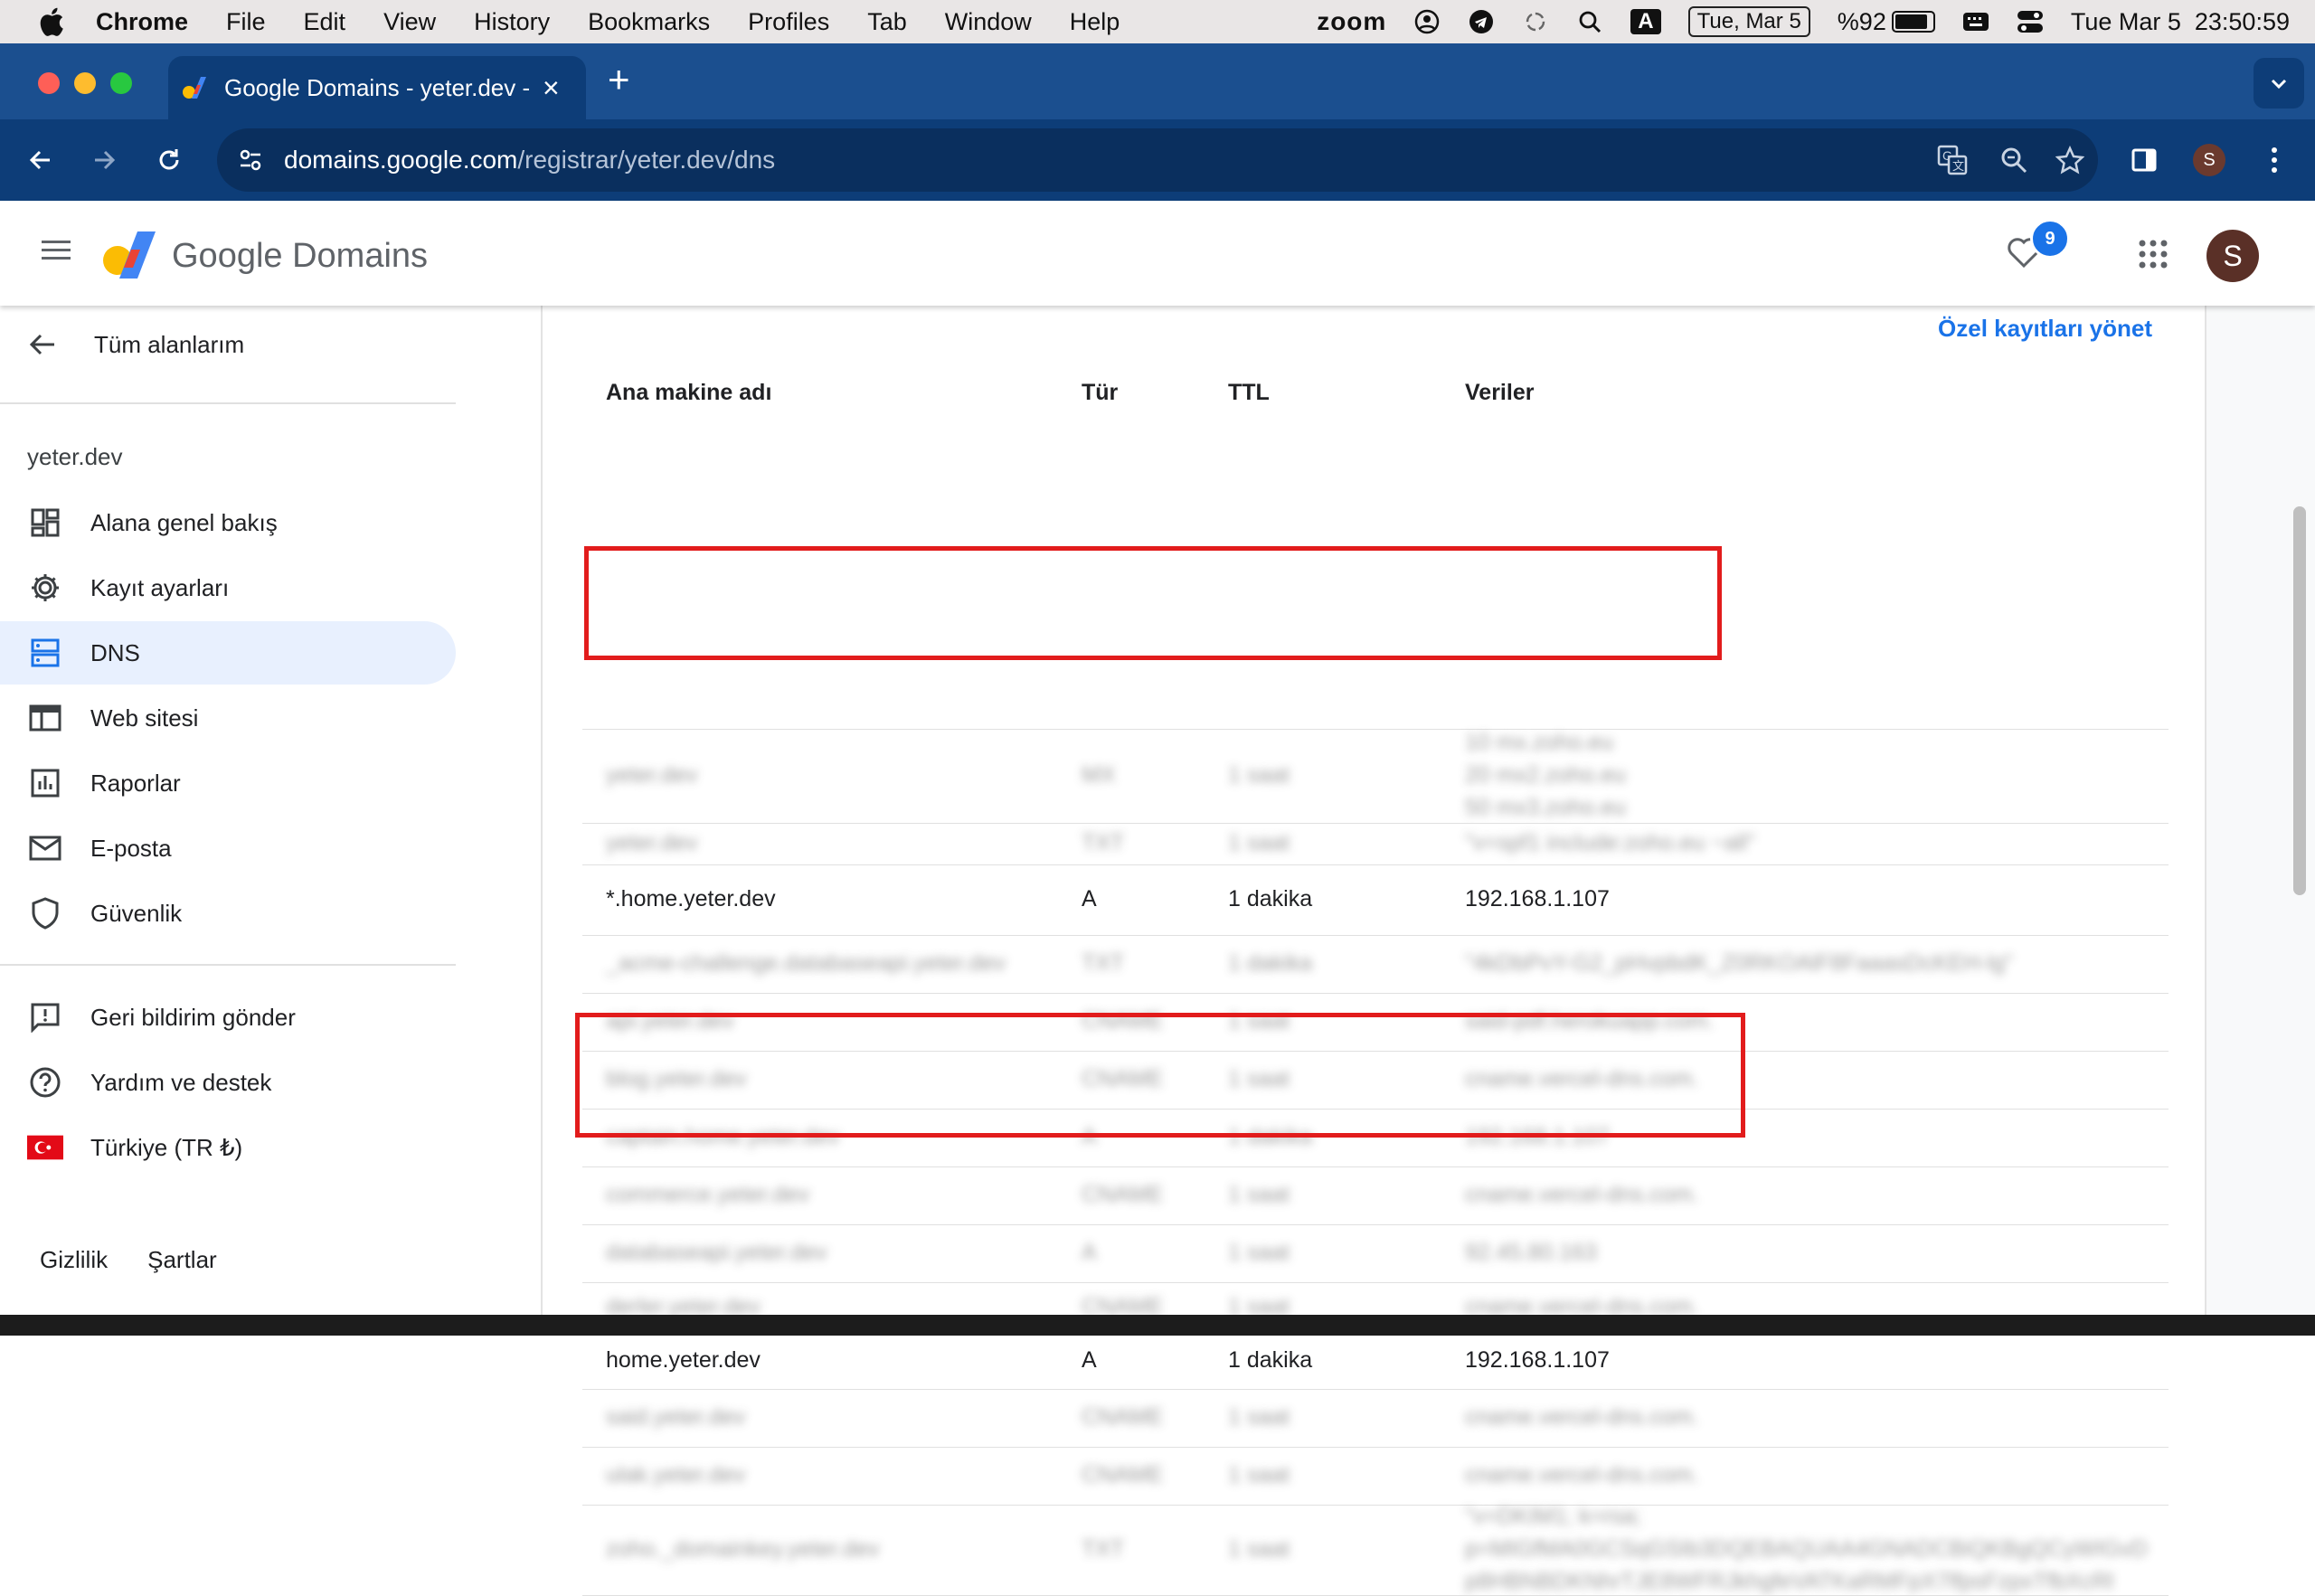 Image resolution: width=2315 pixels, height=1596 pixels. Describe the element at coordinates (551, 88) in the screenshot. I see `tab-close-icon: ×` at that location.